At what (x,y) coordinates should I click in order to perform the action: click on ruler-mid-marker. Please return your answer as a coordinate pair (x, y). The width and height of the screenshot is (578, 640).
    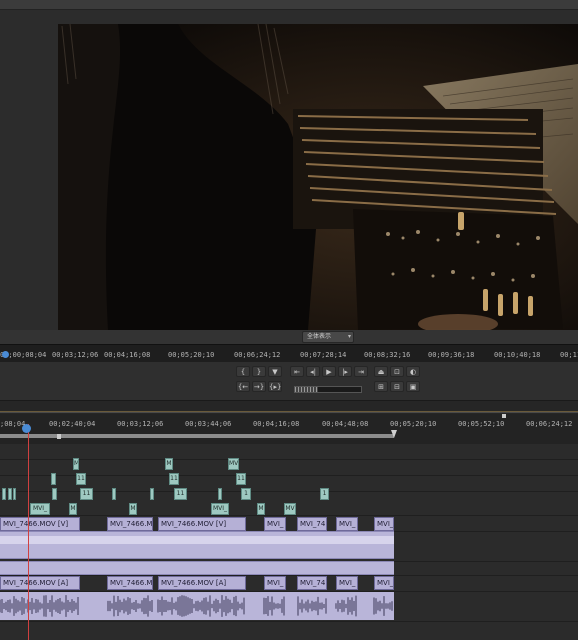
    Looking at the image, I should click on (59, 436).